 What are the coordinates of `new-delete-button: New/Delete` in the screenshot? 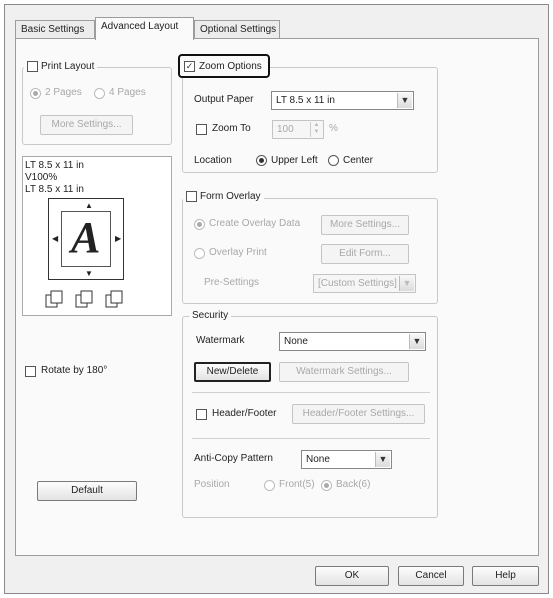 It's located at (232, 372).